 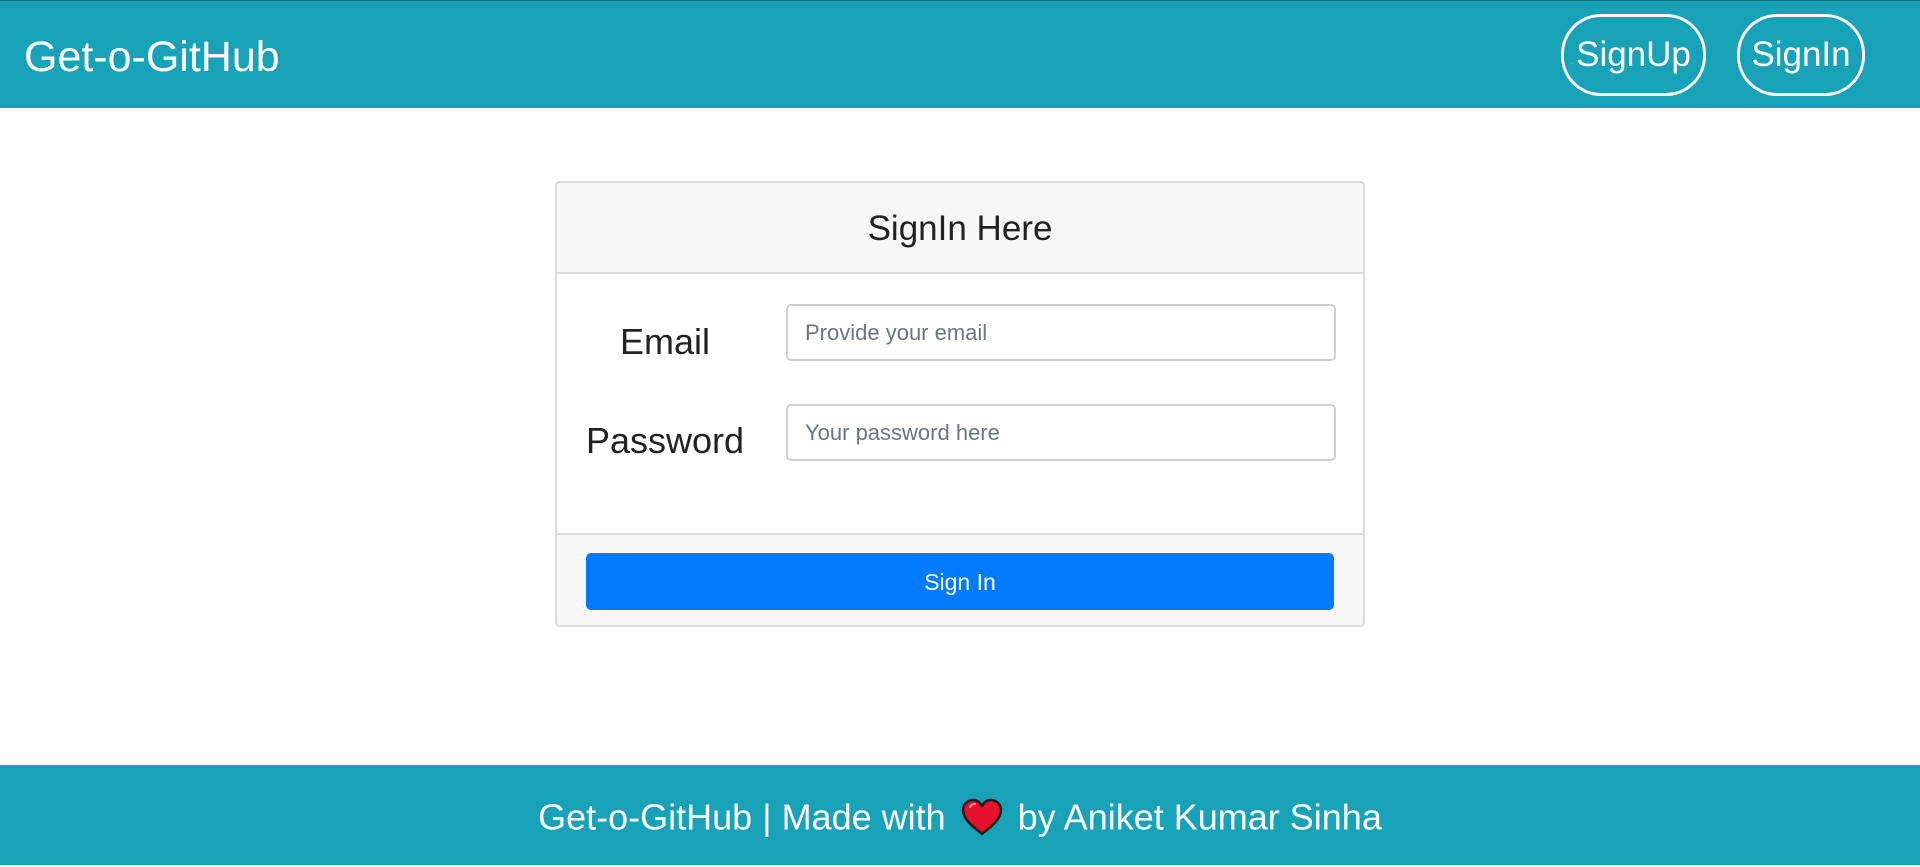 I want to click on signin-nav-button: SignIn, so click(x=1801, y=55).